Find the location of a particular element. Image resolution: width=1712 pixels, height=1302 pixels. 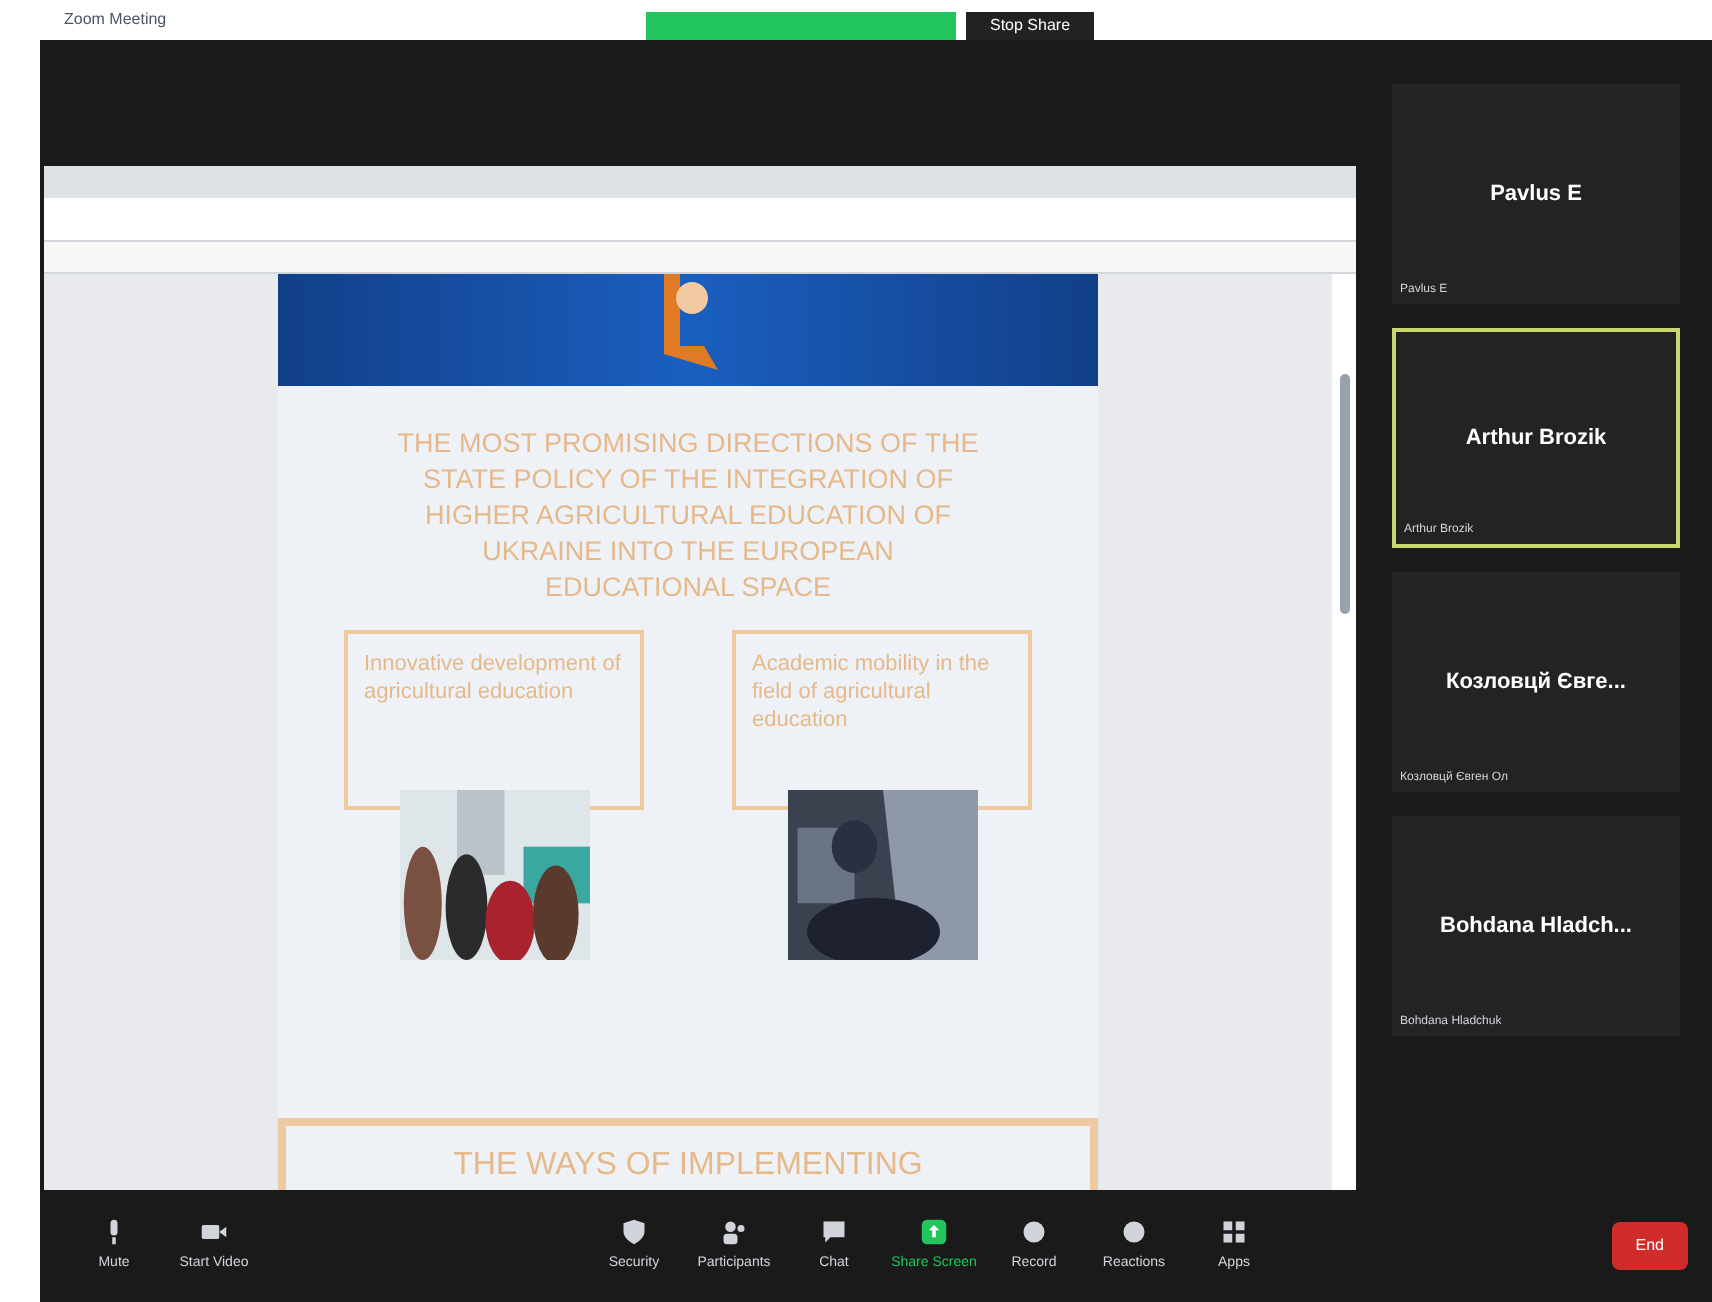

shield-icon is located at coordinates (634, 1231).